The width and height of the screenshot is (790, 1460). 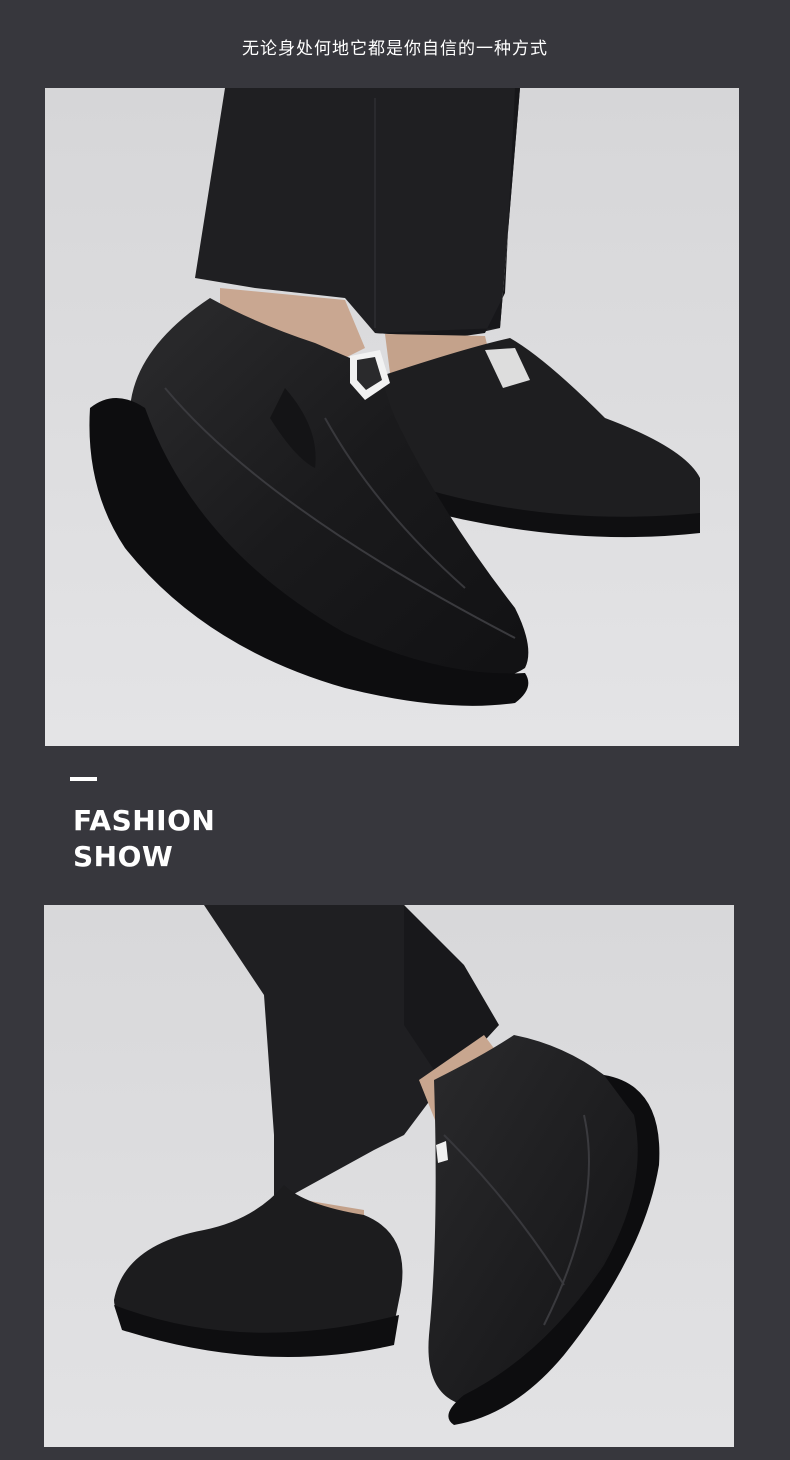 I want to click on section-accent-dash, so click(x=83, y=779).